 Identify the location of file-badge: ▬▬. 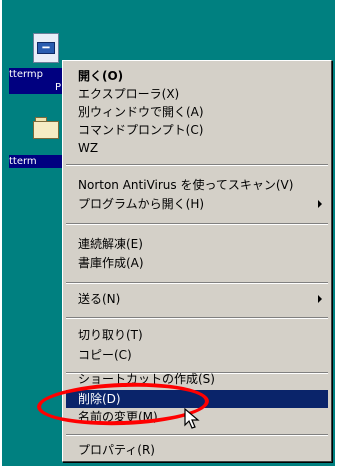
(46, 48).